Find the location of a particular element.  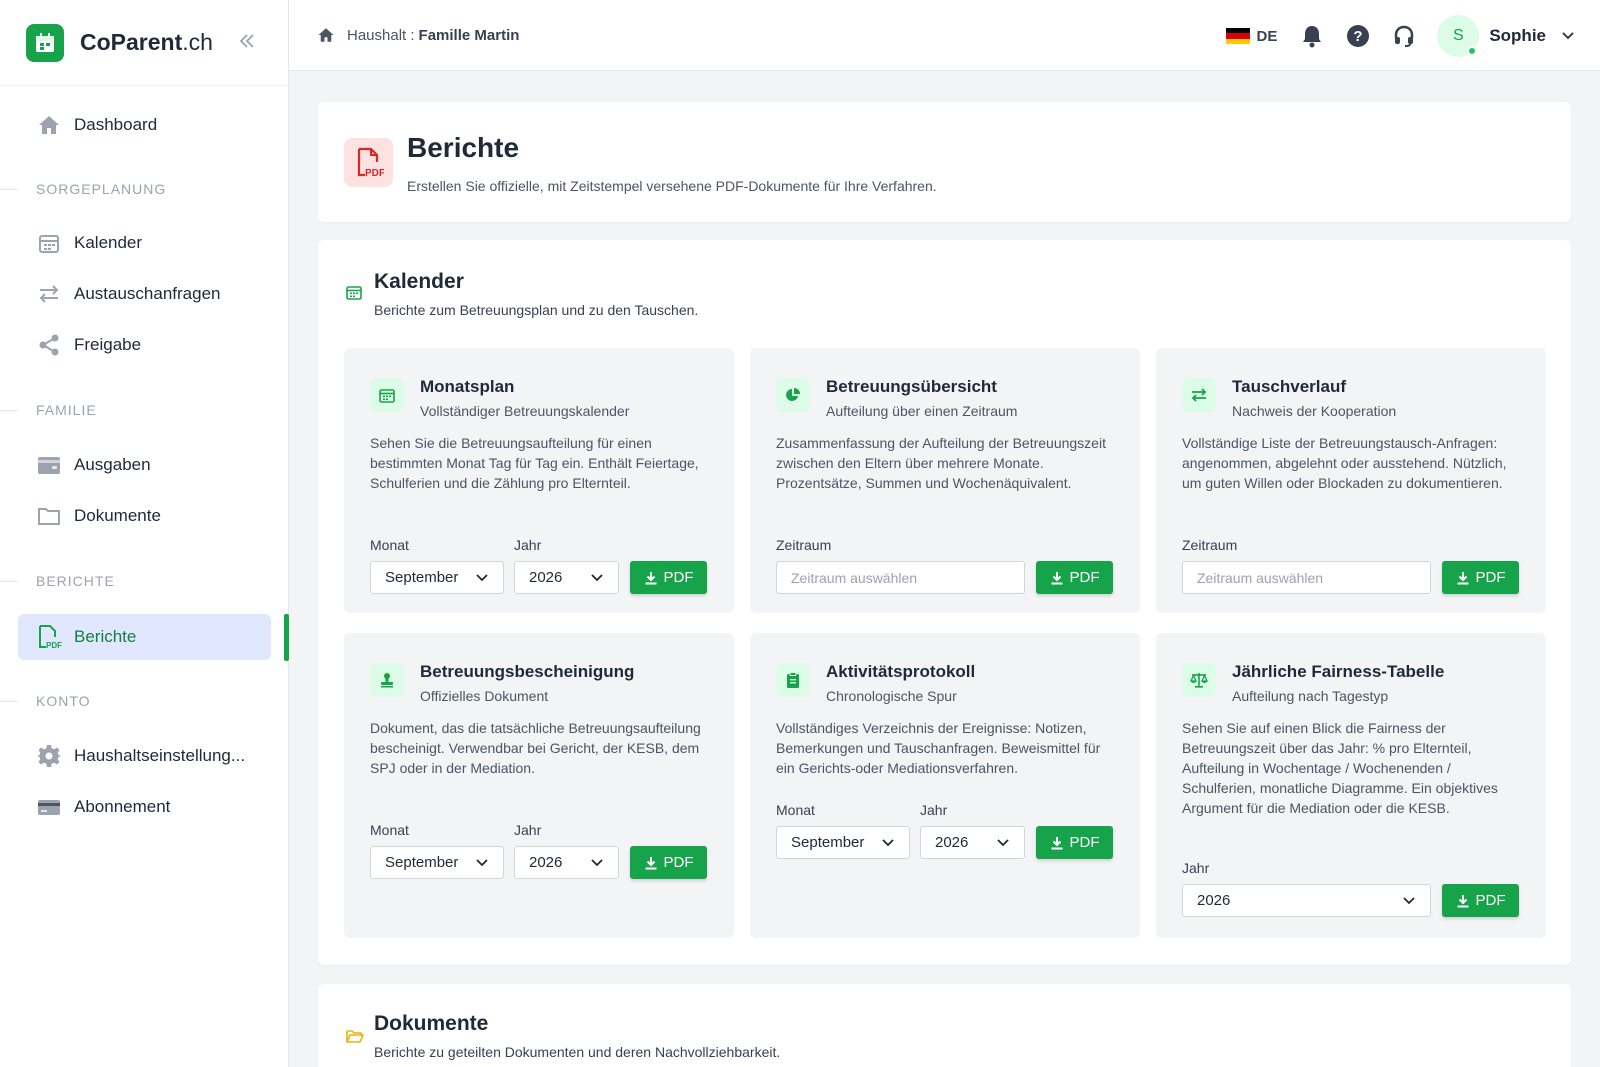

sidebar-item-label: Berichte is located at coordinates (105, 636).